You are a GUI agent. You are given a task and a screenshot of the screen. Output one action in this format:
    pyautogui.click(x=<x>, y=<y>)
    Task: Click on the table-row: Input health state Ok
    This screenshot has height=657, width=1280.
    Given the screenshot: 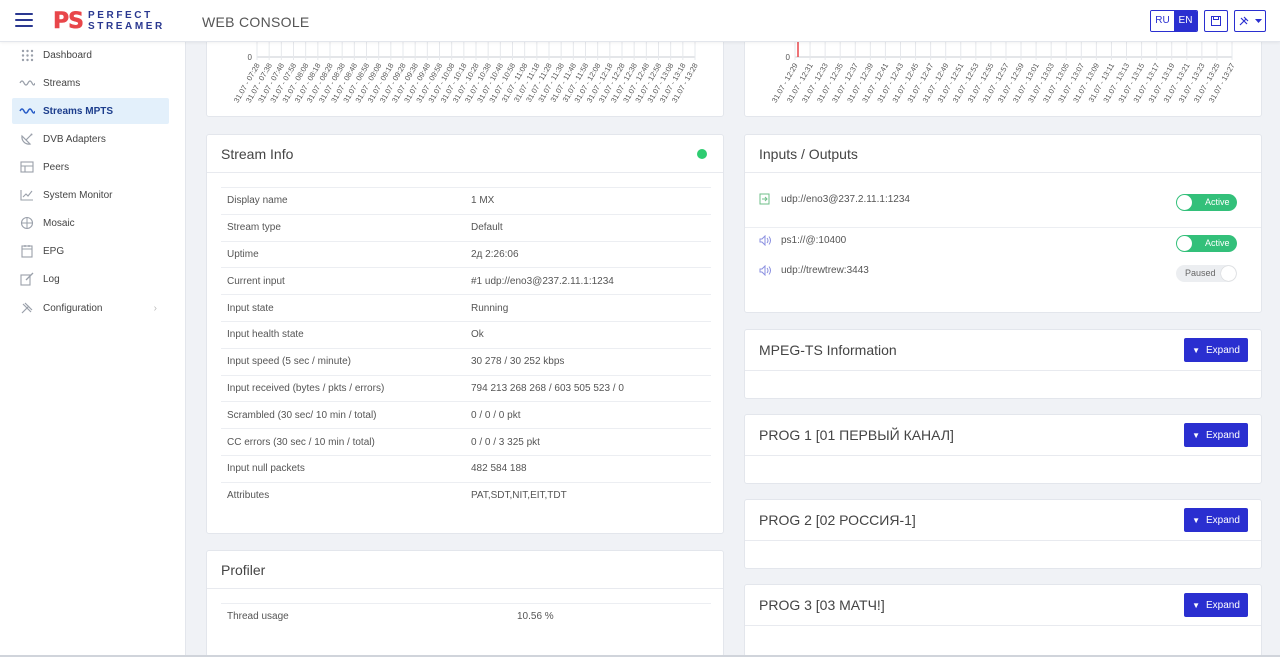 What is the action you would take?
    pyautogui.click(x=466, y=334)
    